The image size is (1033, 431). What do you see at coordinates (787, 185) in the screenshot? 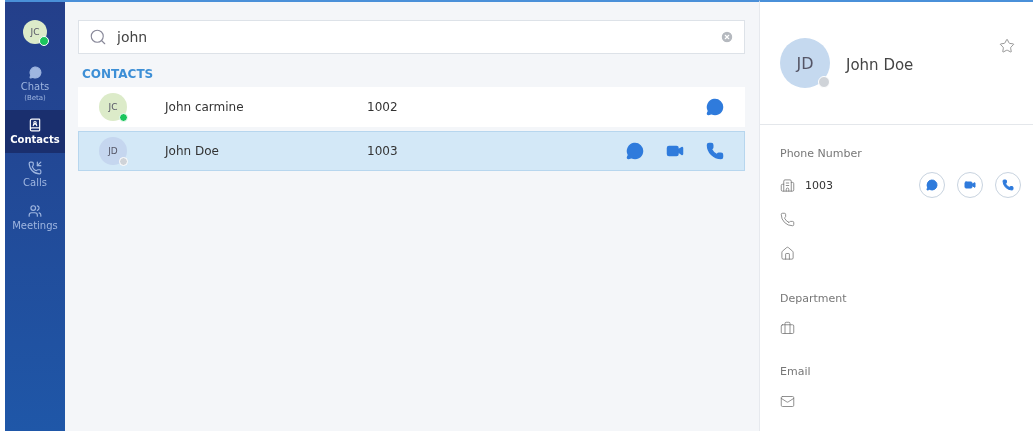
I see `building-icon` at bounding box center [787, 185].